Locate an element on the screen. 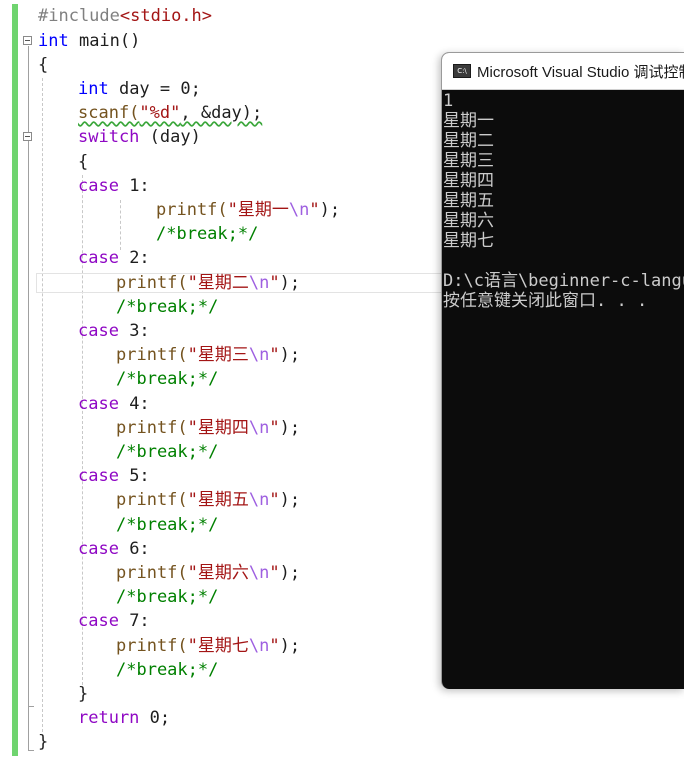  code-line-case: case 1: is located at coordinates (114, 186).